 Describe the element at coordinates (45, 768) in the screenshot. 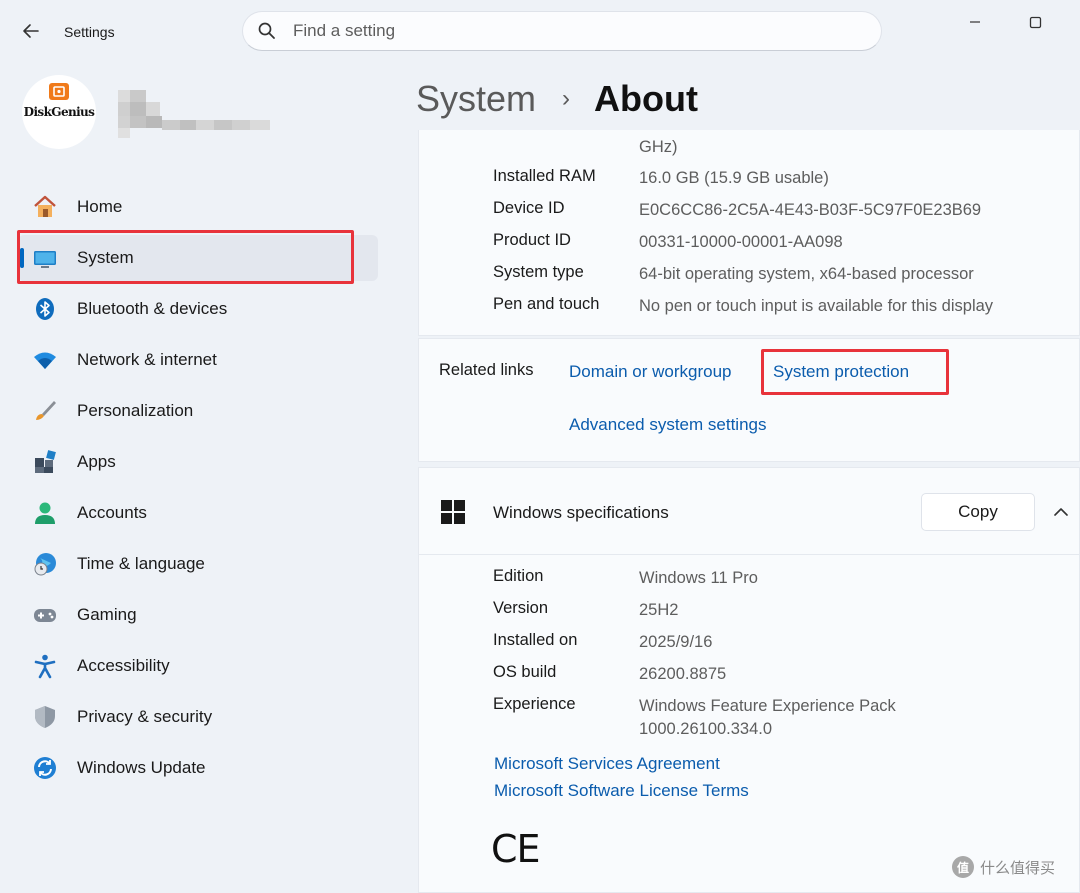

I see `update-icon` at that location.